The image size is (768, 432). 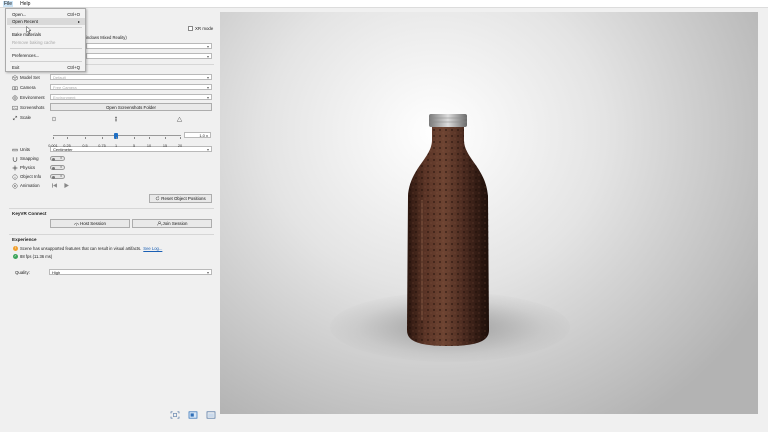 What do you see at coordinates (93, 223) in the screenshot?
I see `host-session-label: Host Session` at bounding box center [93, 223].